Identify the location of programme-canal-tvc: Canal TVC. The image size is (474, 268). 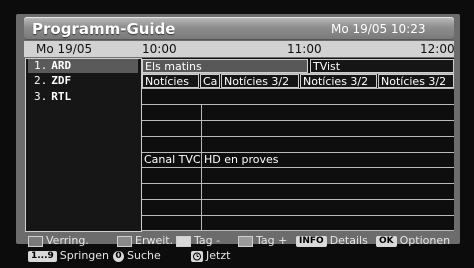
(171, 160).